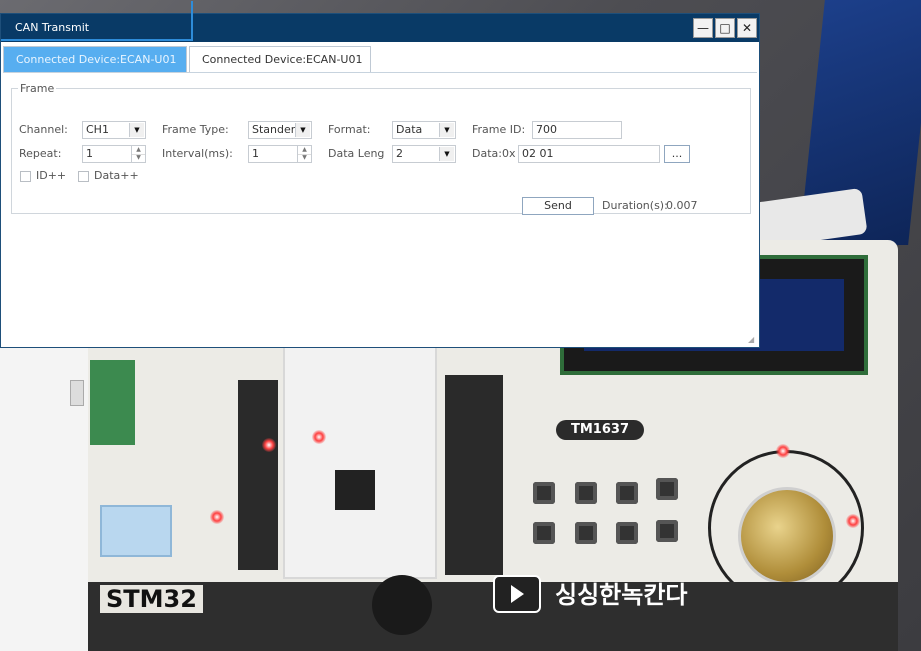 The height and width of the screenshot is (651, 921). What do you see at coordinates (255, 153) in the screenshot?
I see `interval-value: 1` at bounding box center [255, 153].